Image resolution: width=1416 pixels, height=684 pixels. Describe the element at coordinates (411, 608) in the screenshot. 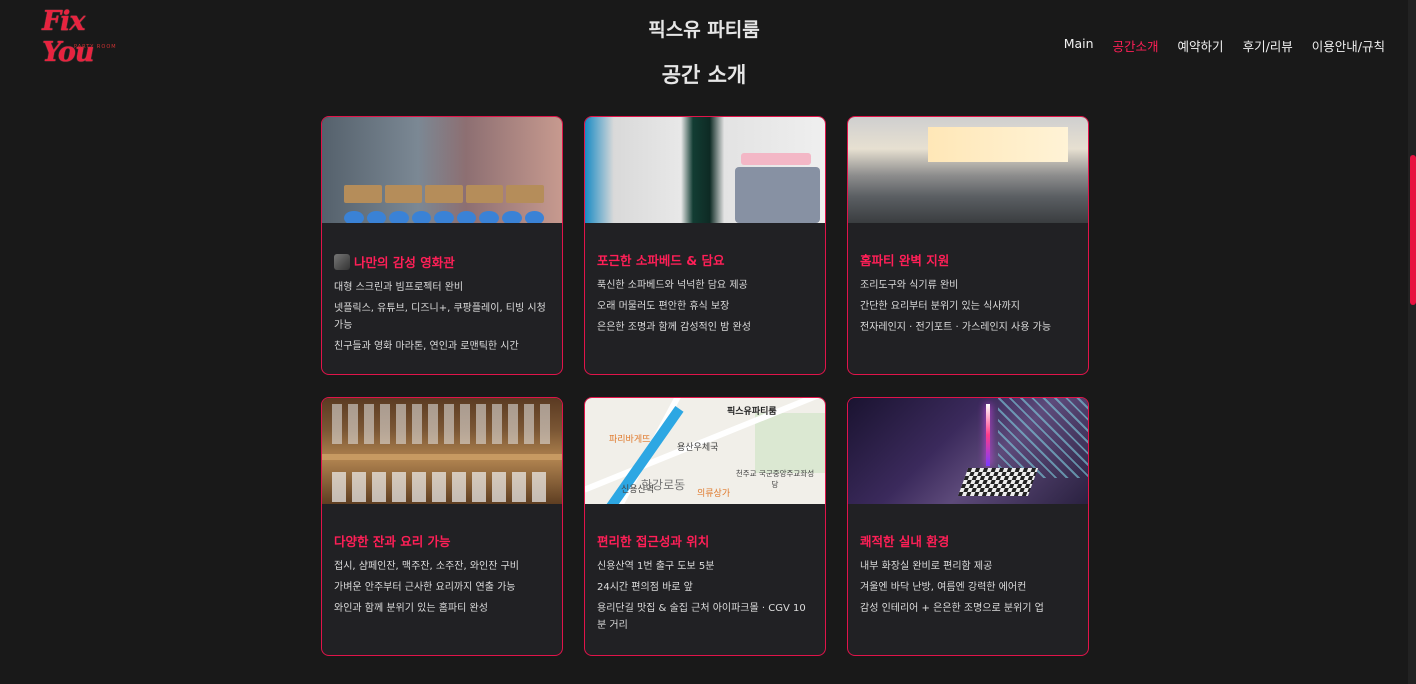

I see `list-item: 와인과 함께 분위기 있는 홈파티 완성` at that location.